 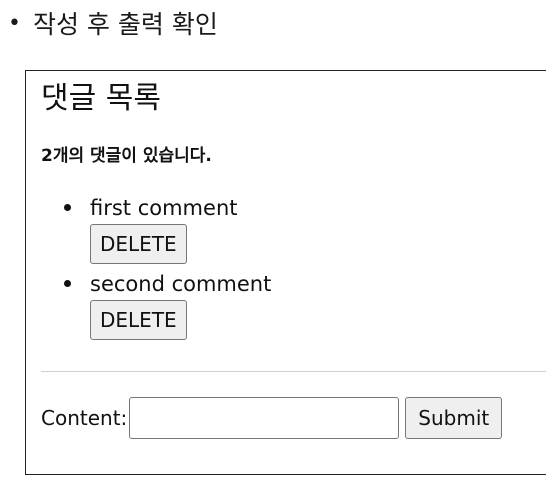 What do you see at coordinates (264, 418) in the screenshot?
I see `content-input` at bounding box center [264, 418].